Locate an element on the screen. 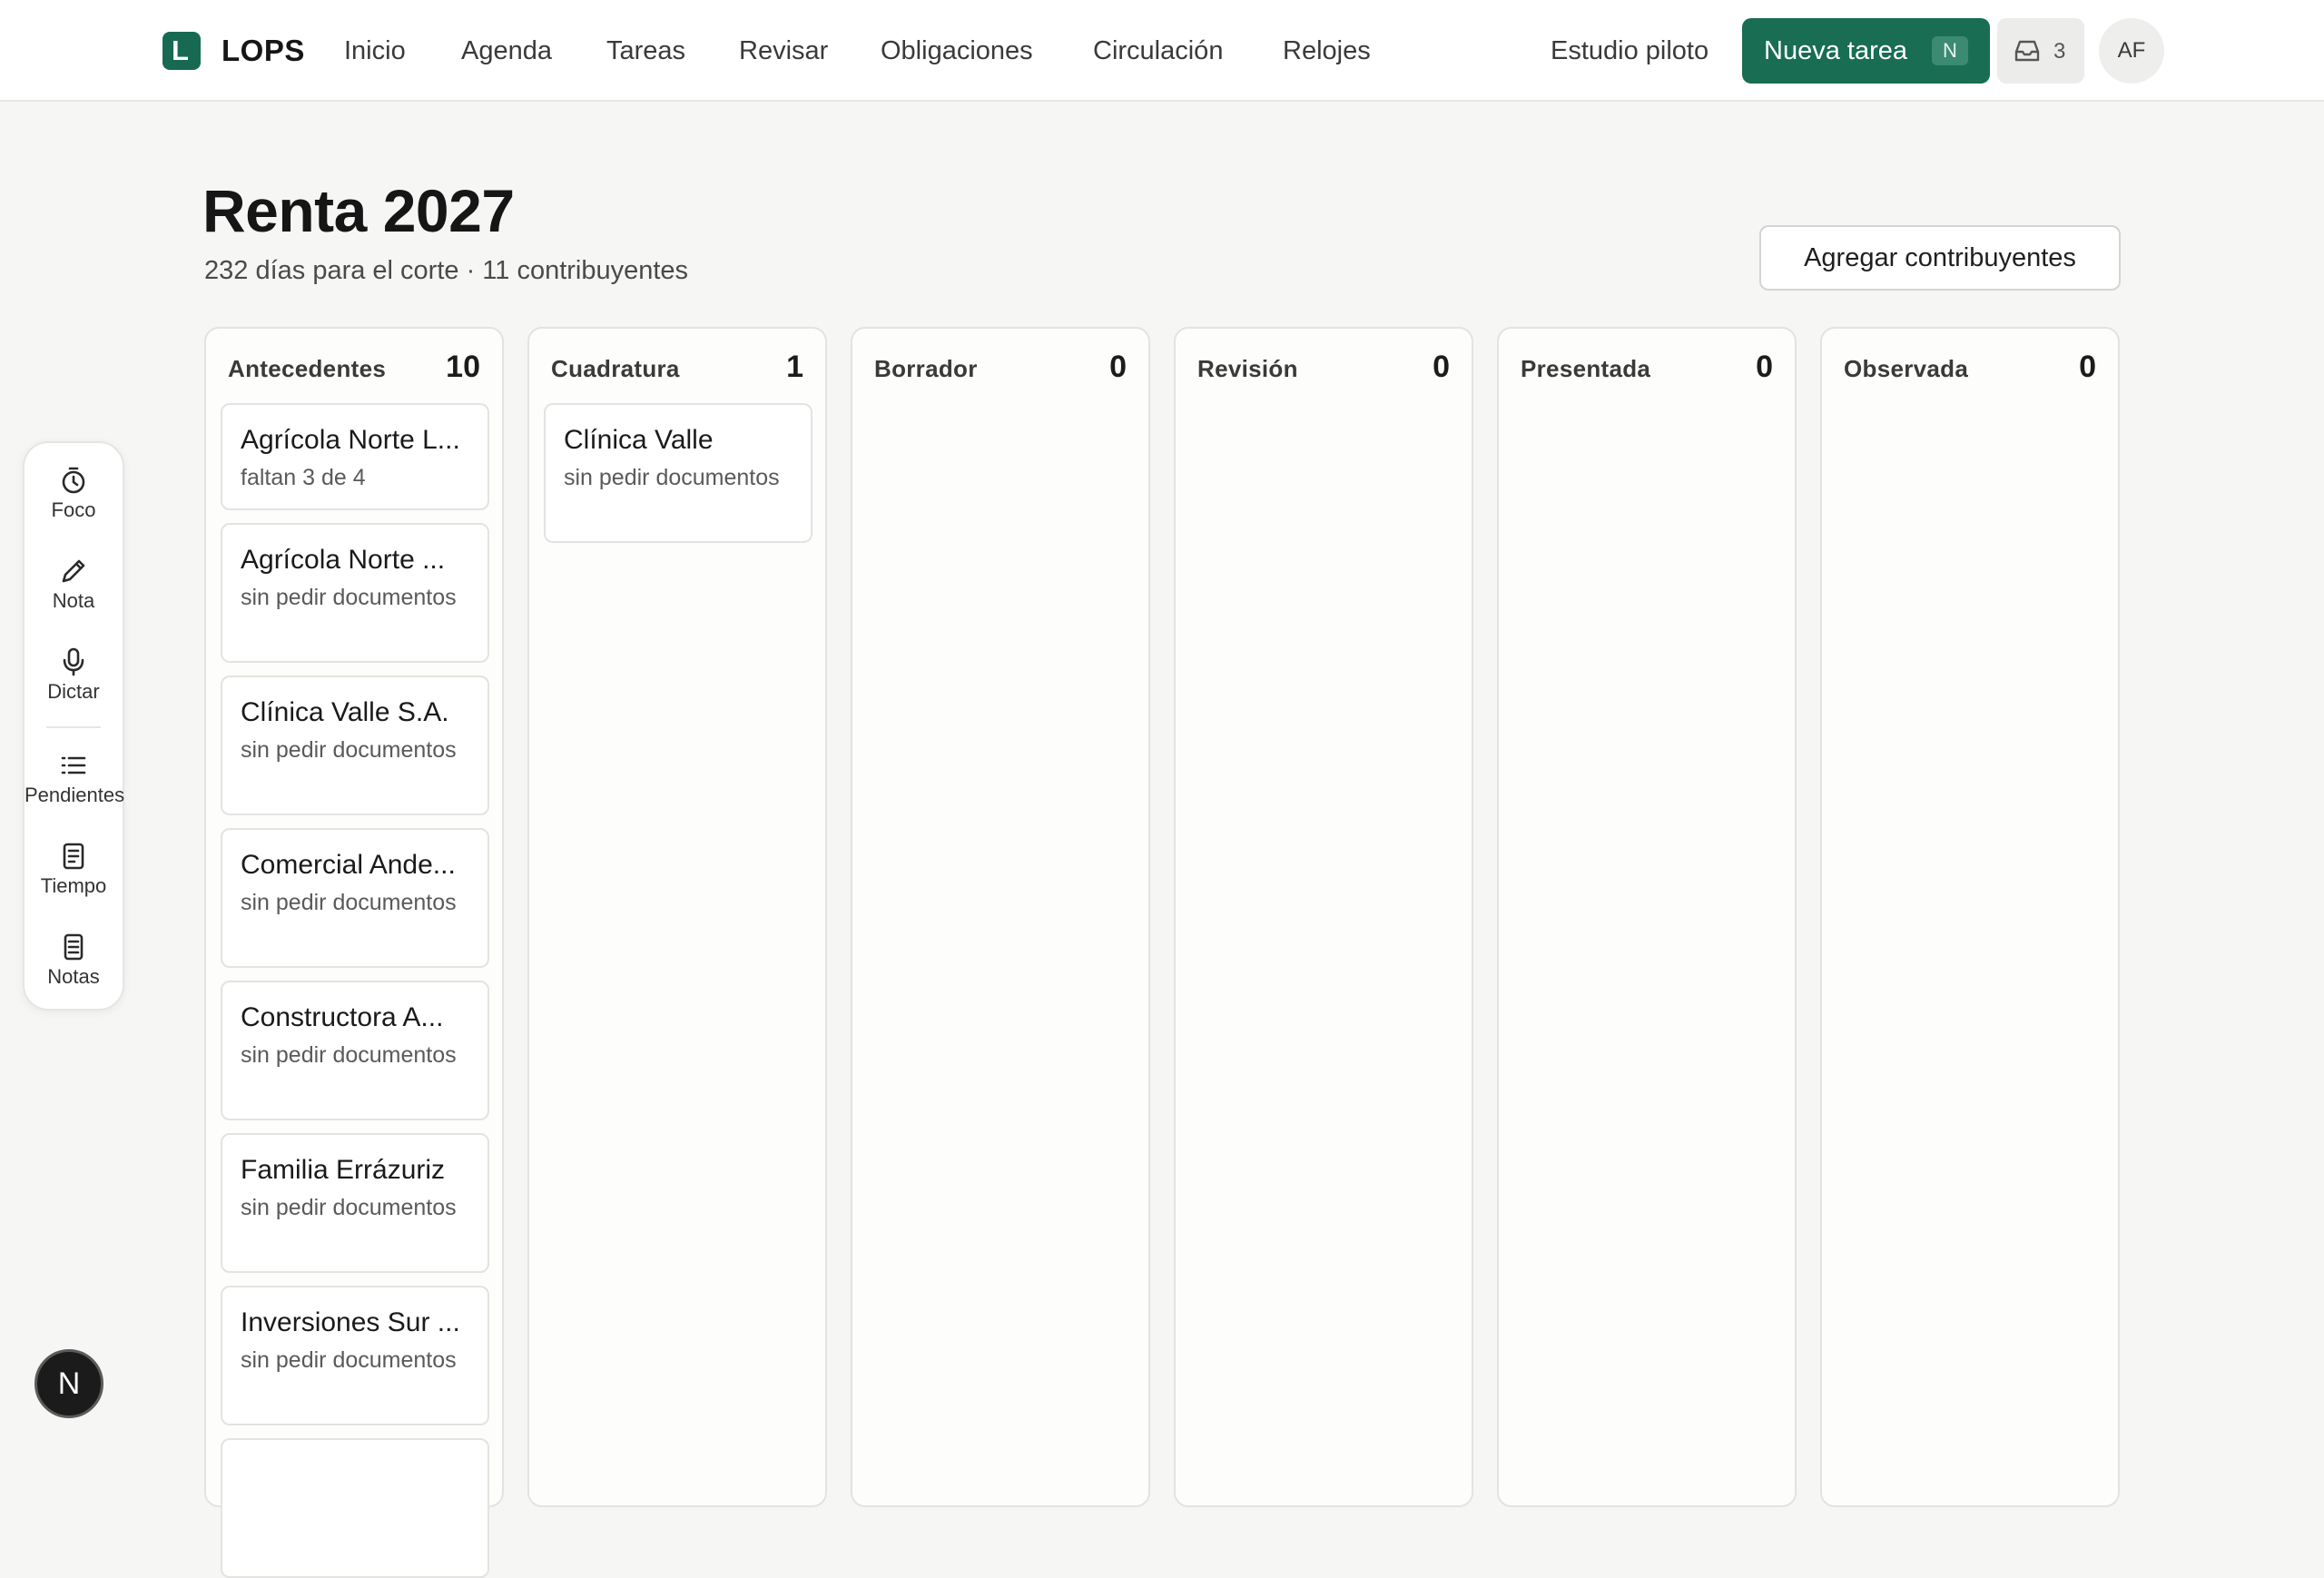  new-task-label: Nueva tarea is located at coordinates (1835, 51).